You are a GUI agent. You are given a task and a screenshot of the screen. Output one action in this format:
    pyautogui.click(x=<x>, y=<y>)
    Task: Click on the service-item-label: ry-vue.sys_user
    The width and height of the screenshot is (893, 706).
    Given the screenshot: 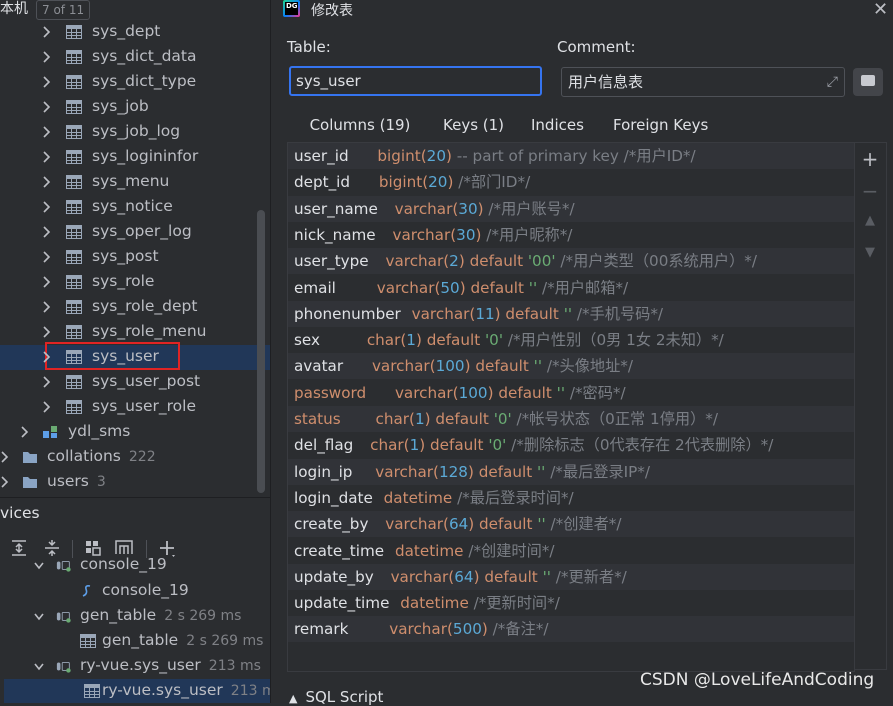 What is the action you would take?
    pyautogui.click(x=162, y=690)
    